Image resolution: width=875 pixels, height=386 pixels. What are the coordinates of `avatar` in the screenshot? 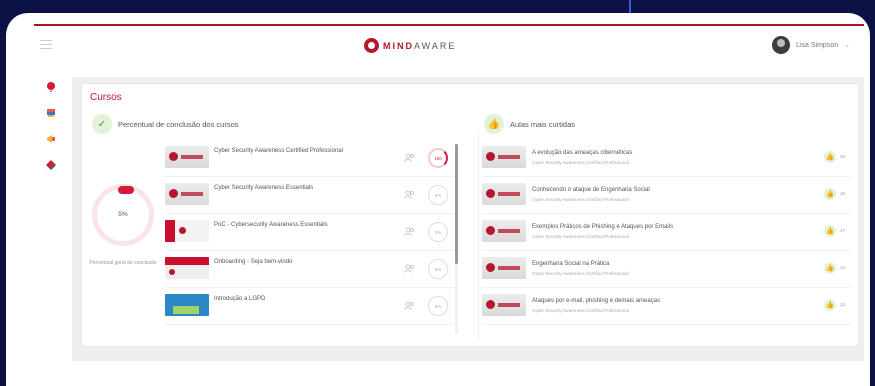 It's located at (781, 45).